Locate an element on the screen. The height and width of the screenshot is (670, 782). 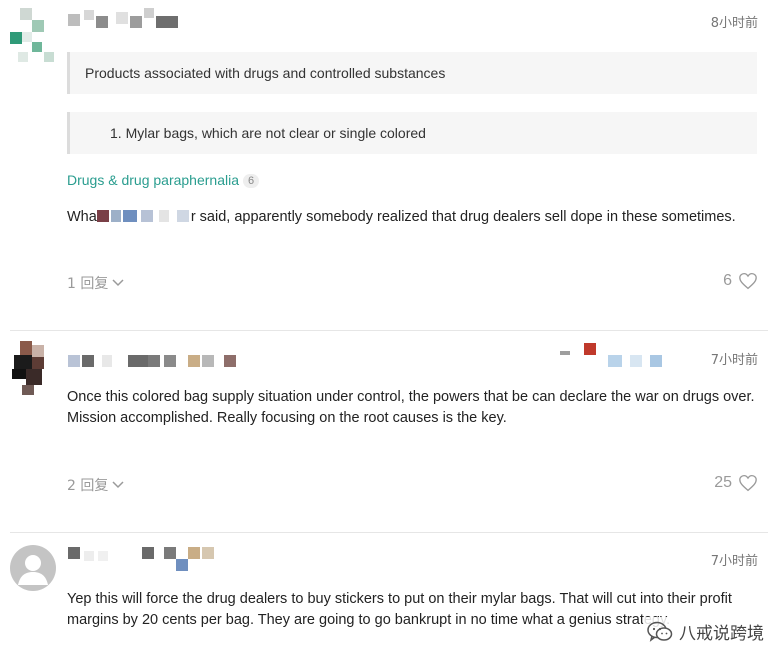
watermark: 八戒说跨境 is located at coordinates (705, 631).